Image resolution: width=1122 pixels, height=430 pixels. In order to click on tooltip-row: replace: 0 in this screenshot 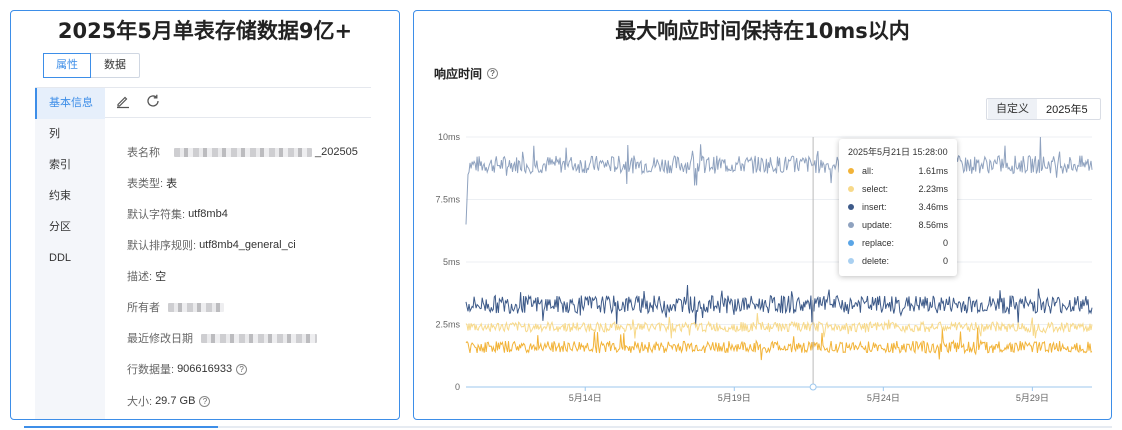, I will do `click(898, 243)`.